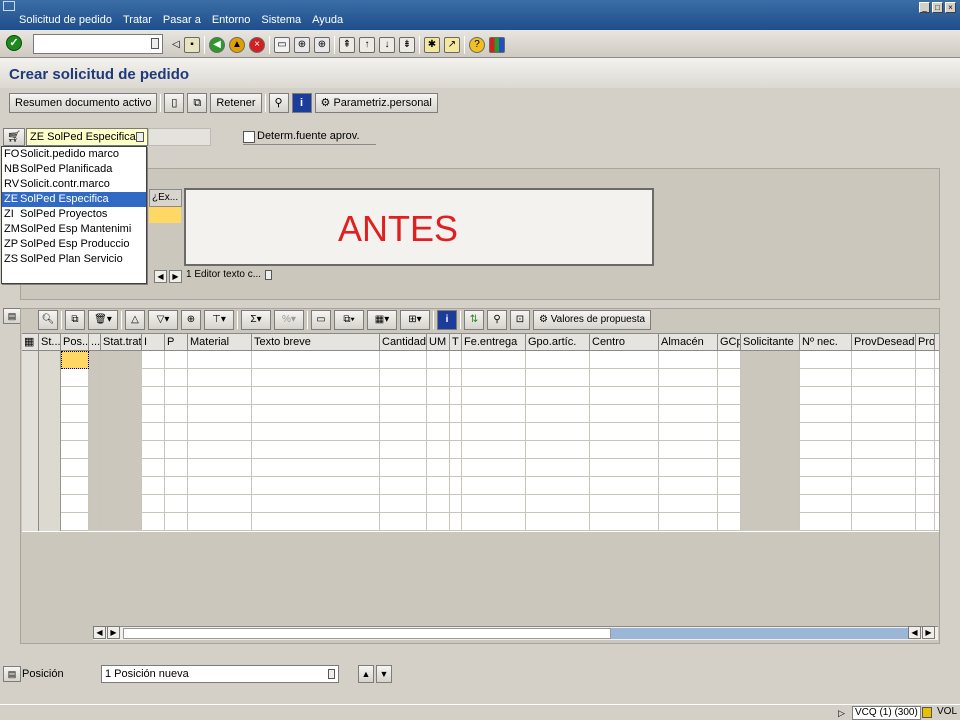 Image resolution: width=960 pixels, height=720 pixels. I want to click on sort-ascending-icon: △, so click(135, 320).